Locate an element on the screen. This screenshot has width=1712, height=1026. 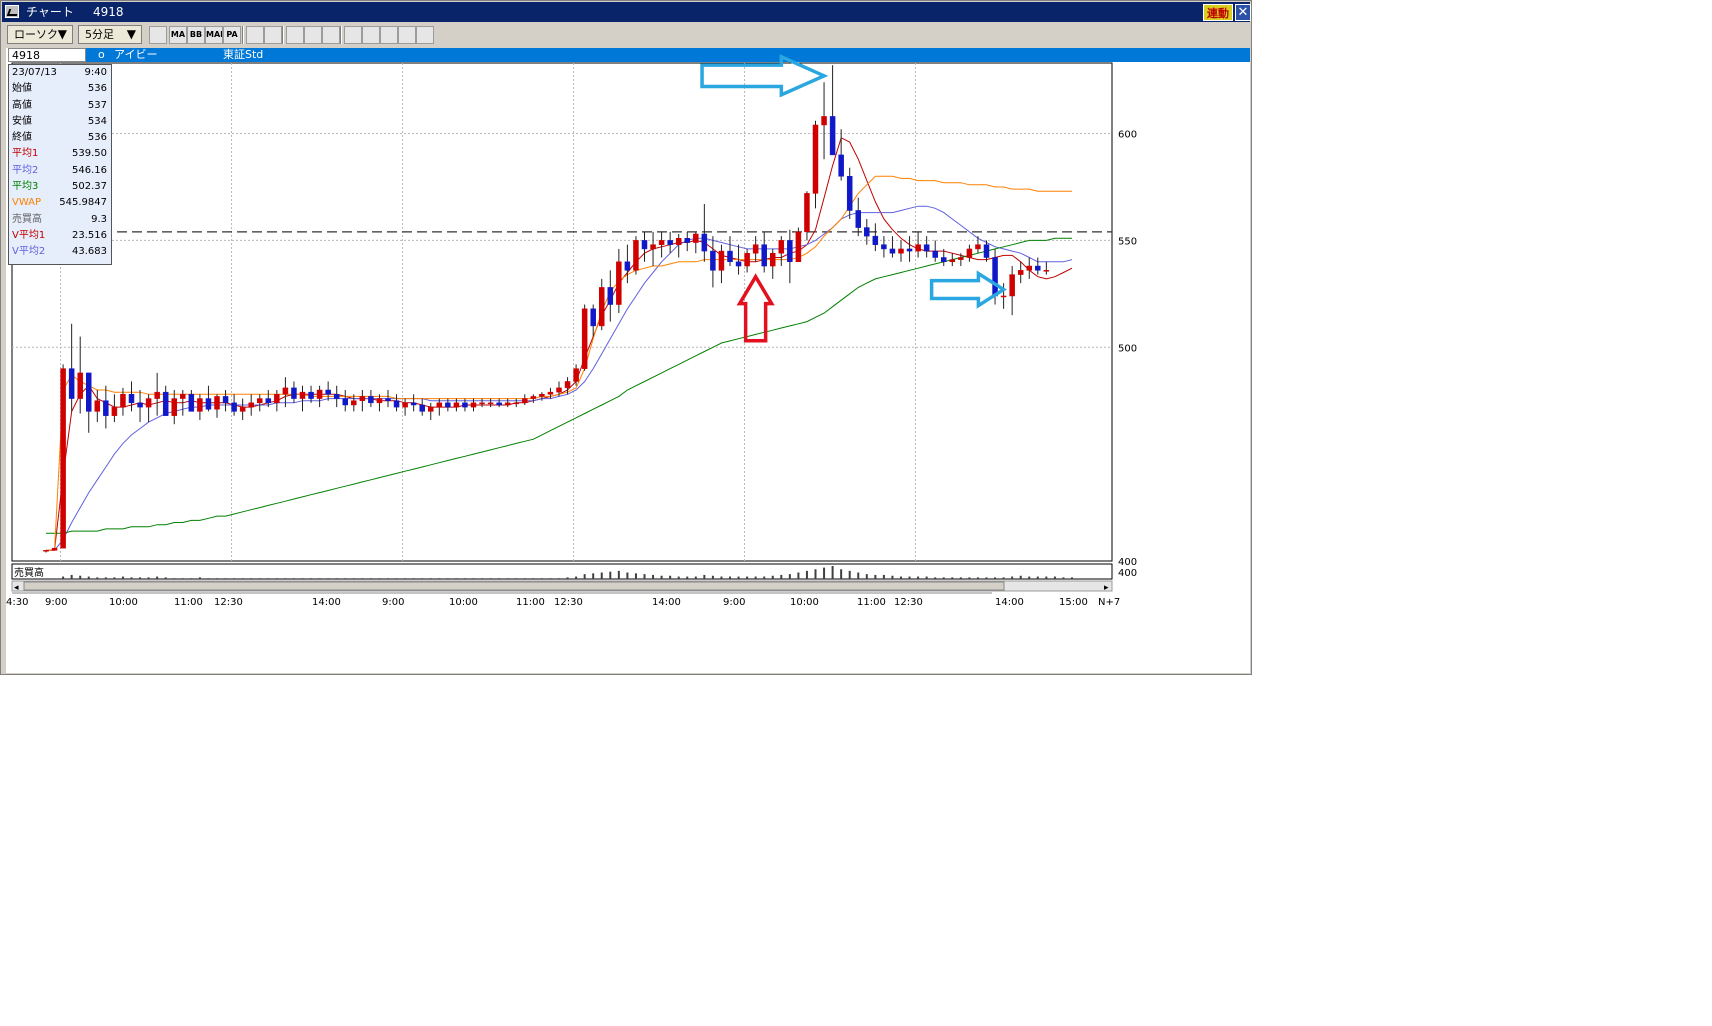
mae-icon: MAE is located at coordinates (214, 35).